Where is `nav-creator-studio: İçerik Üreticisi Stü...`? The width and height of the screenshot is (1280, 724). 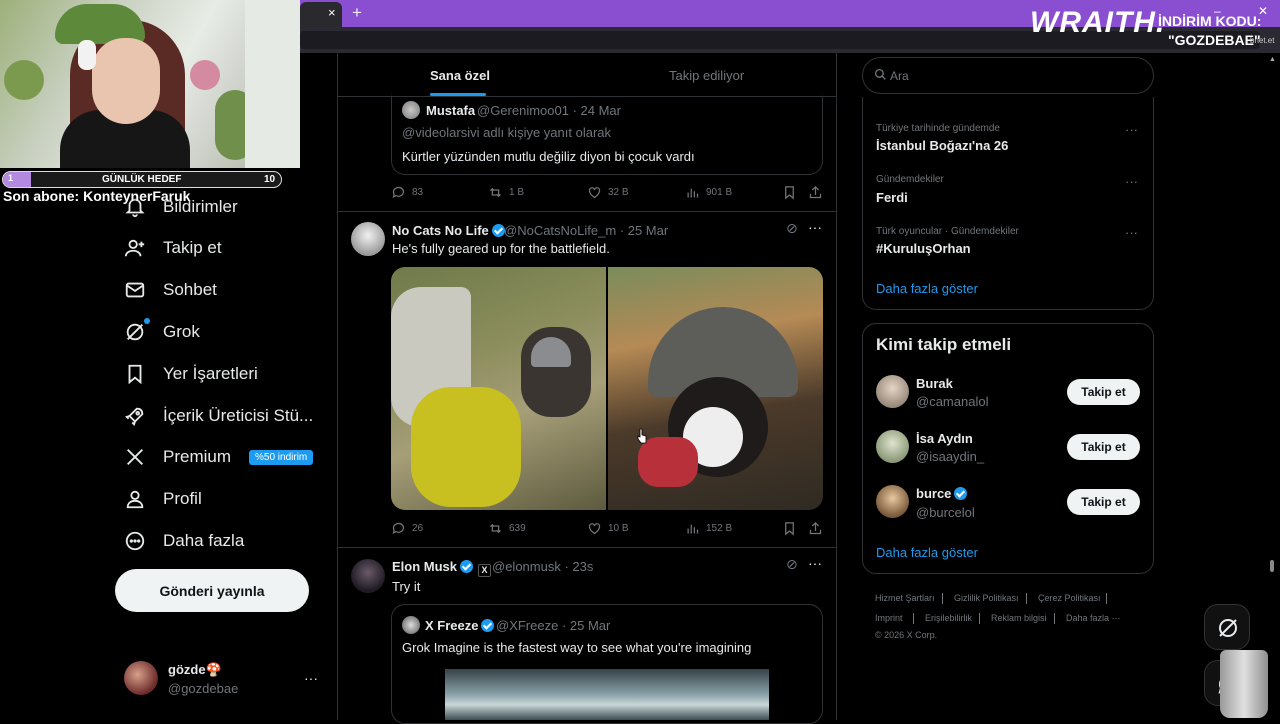
nav-creator-studio: İçerik Üreticisi Stü... is located at coordinates (218, 416).